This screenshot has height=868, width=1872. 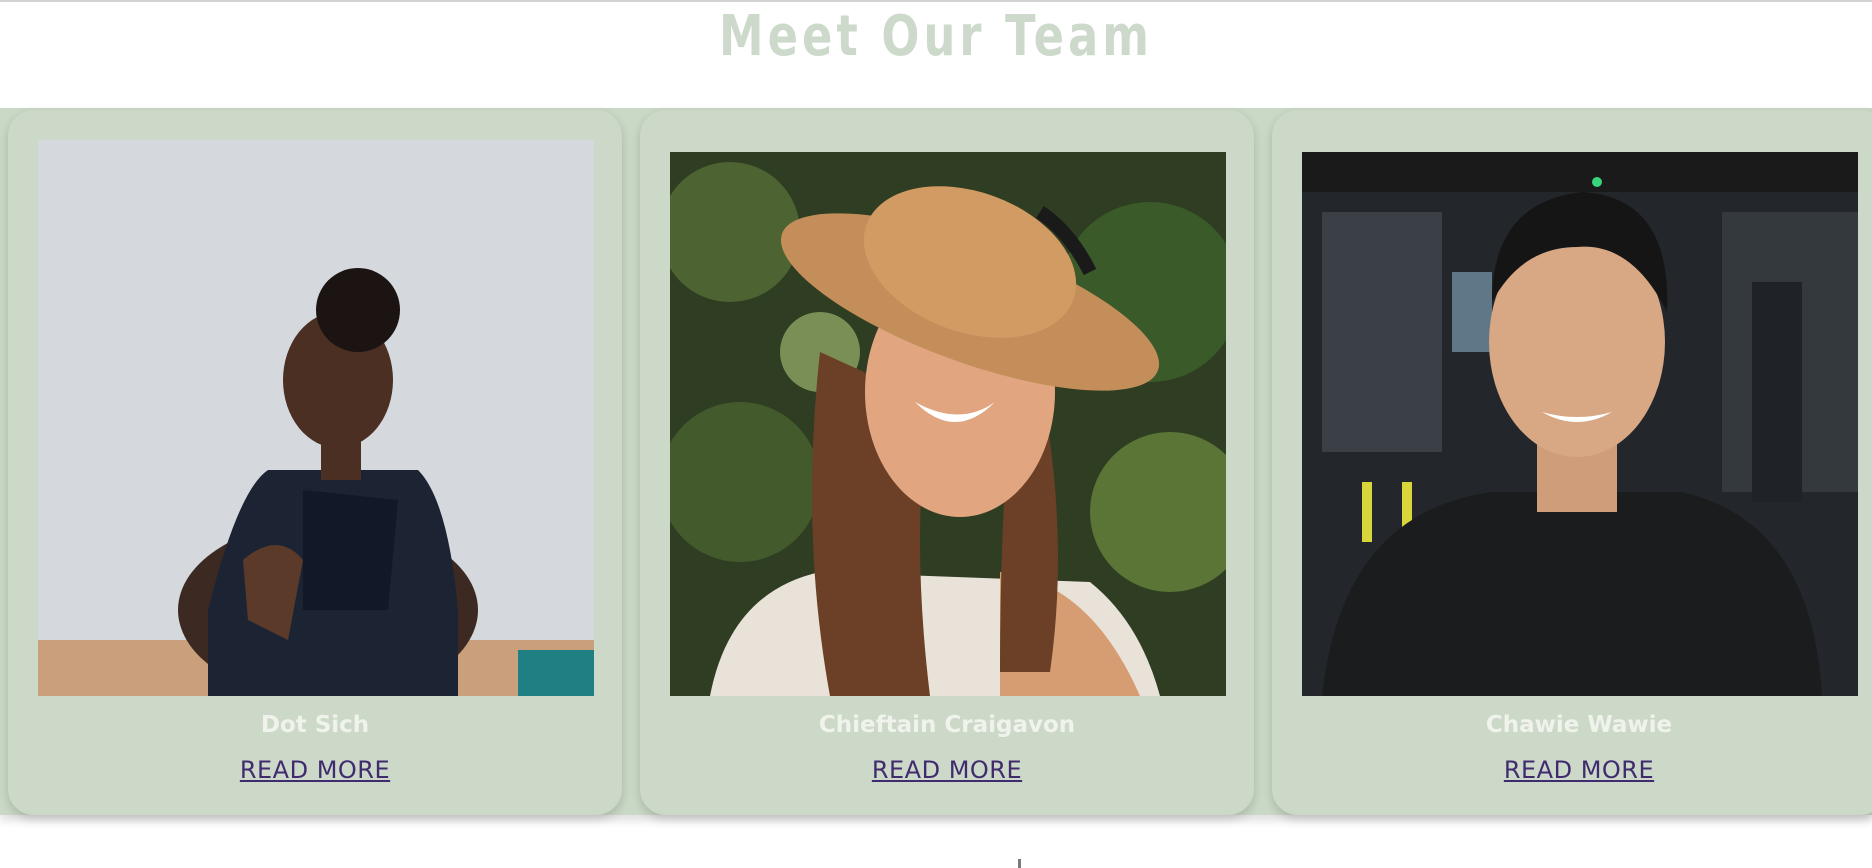 I want to click on team-member-name: Dot Sich, so click(x=315, y=725).